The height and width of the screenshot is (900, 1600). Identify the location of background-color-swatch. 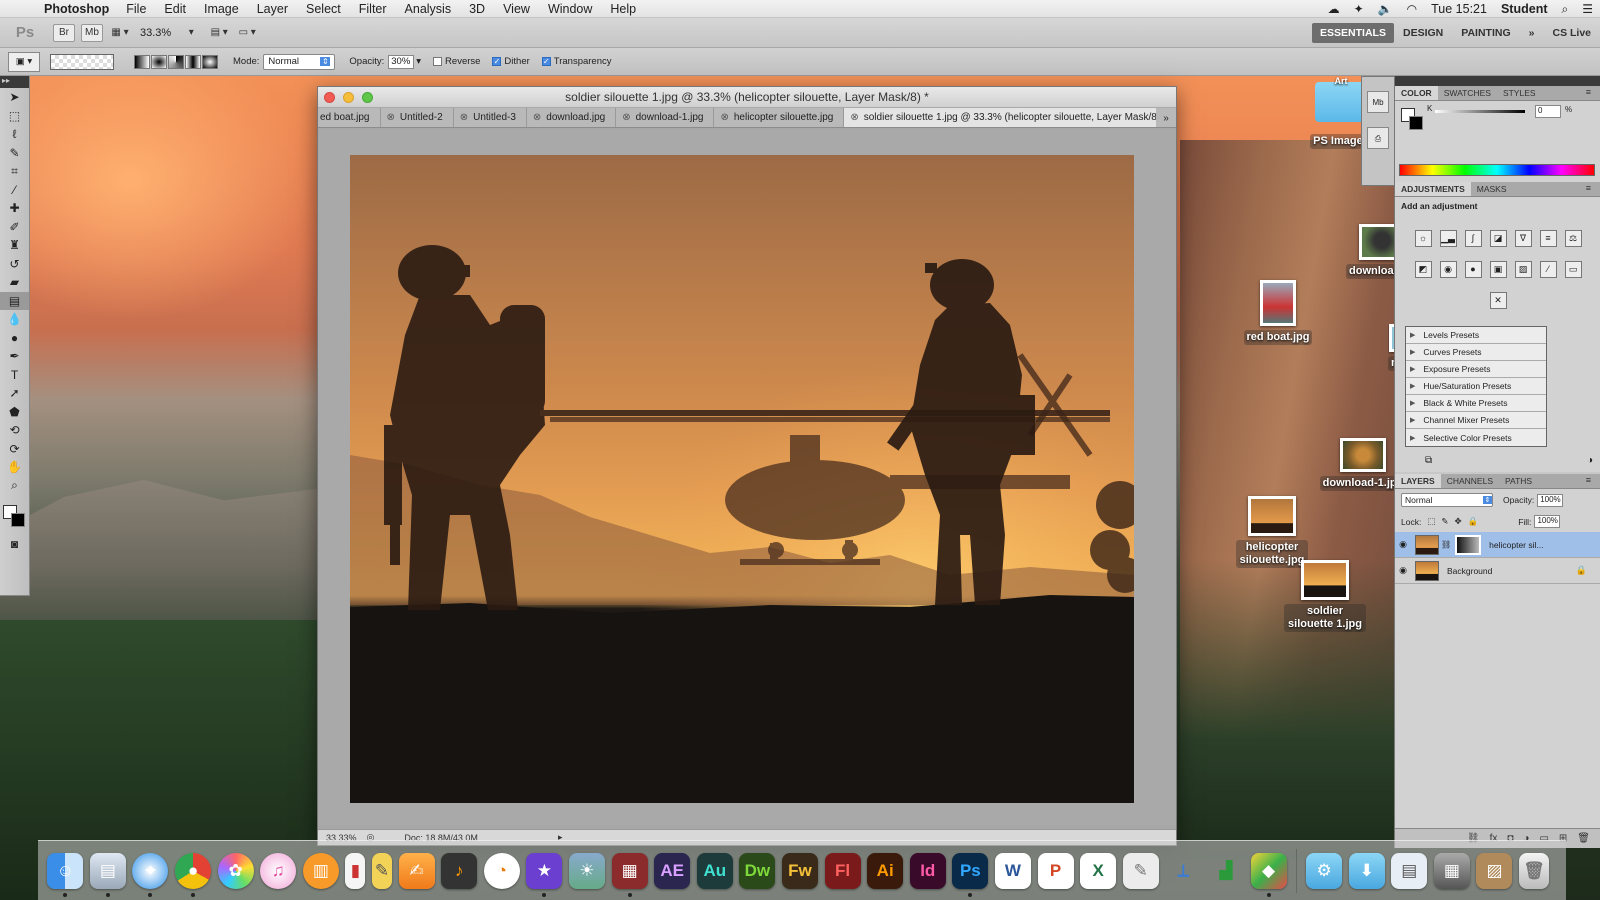
(18, 520).